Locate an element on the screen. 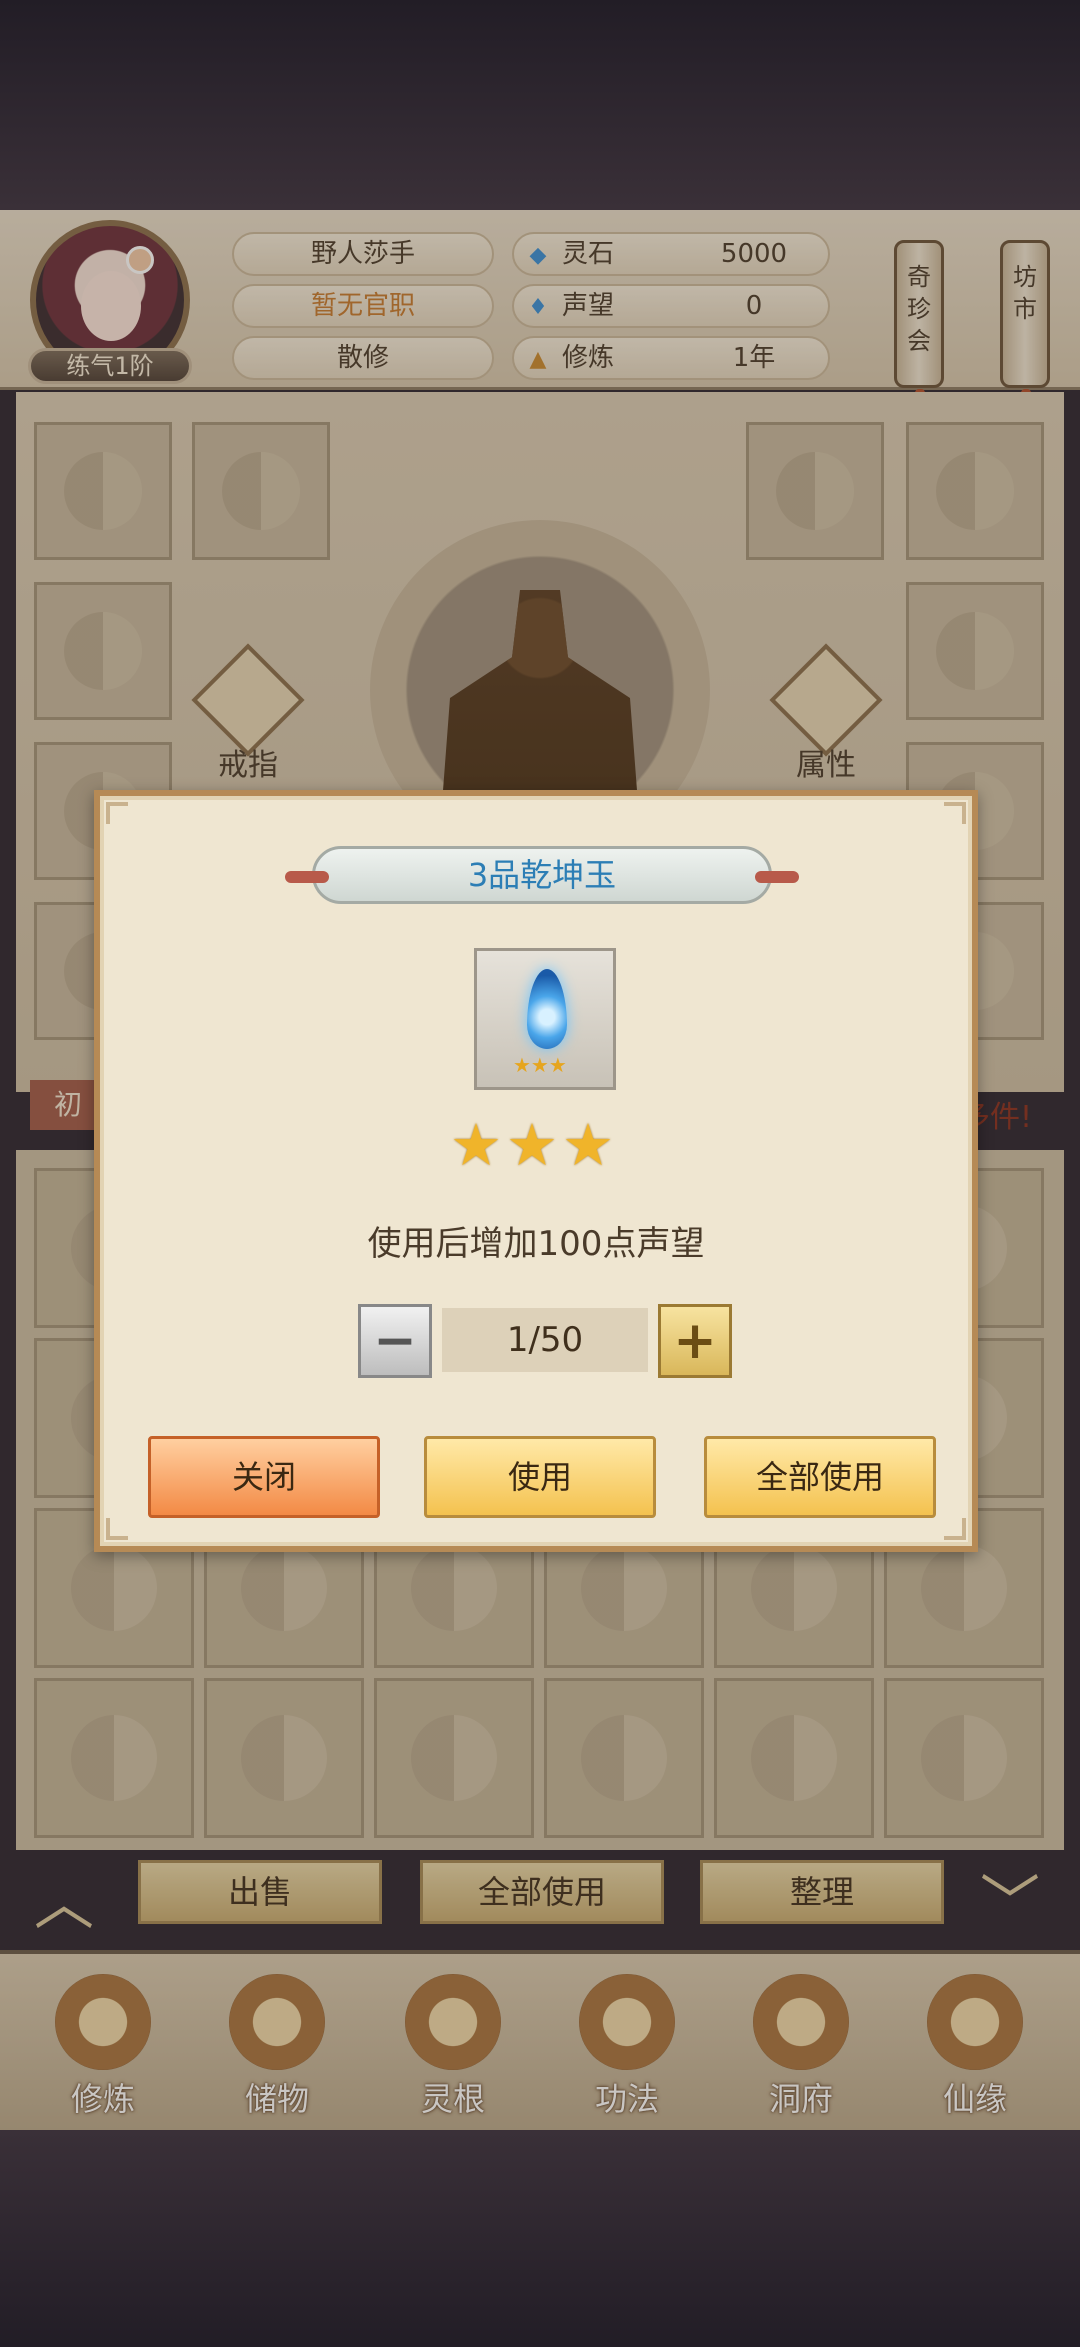  use-button: 使用 is located at coordinates (540, 1477).